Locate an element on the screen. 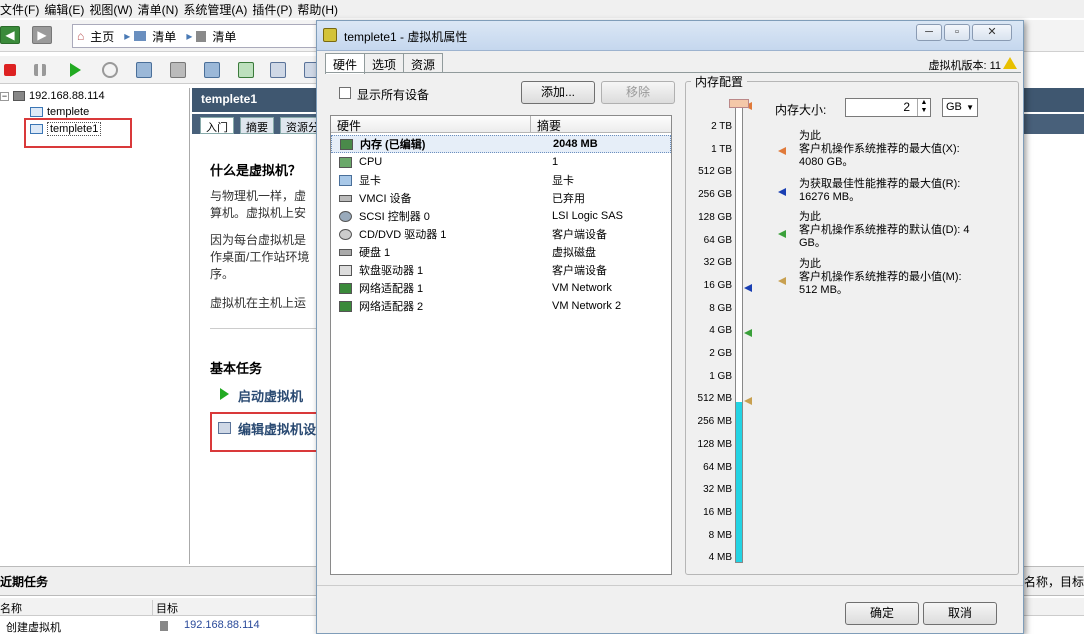  hardware-summary: 虚拟磁盘 is located at coordinates (574, 253).